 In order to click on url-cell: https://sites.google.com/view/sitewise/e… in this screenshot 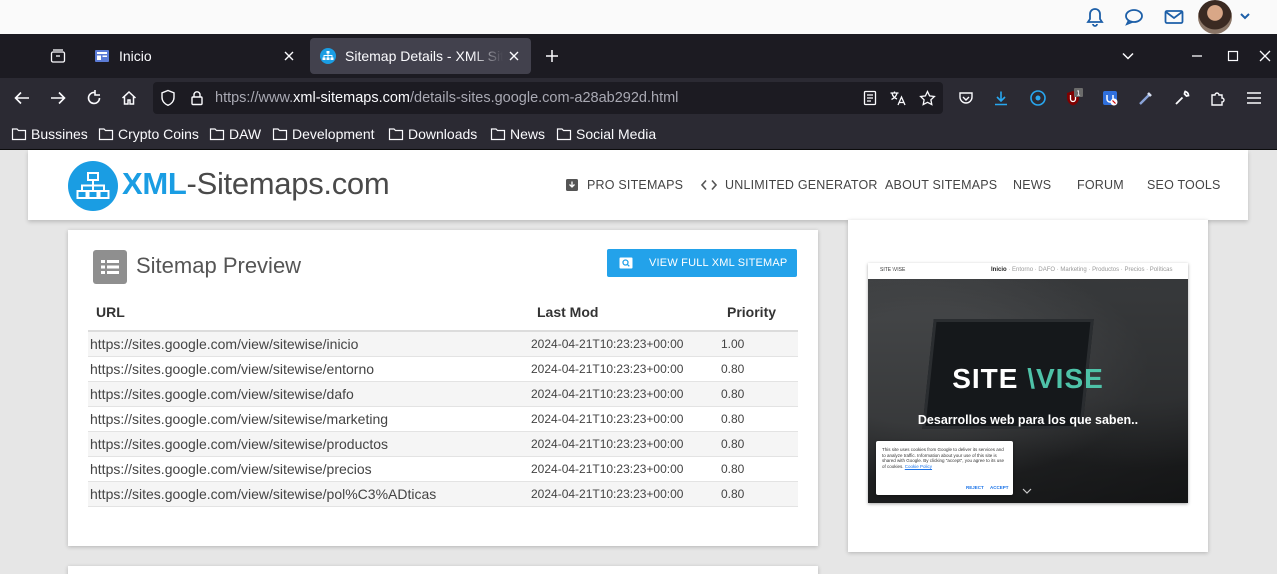, I will do `click(232, 369)`.